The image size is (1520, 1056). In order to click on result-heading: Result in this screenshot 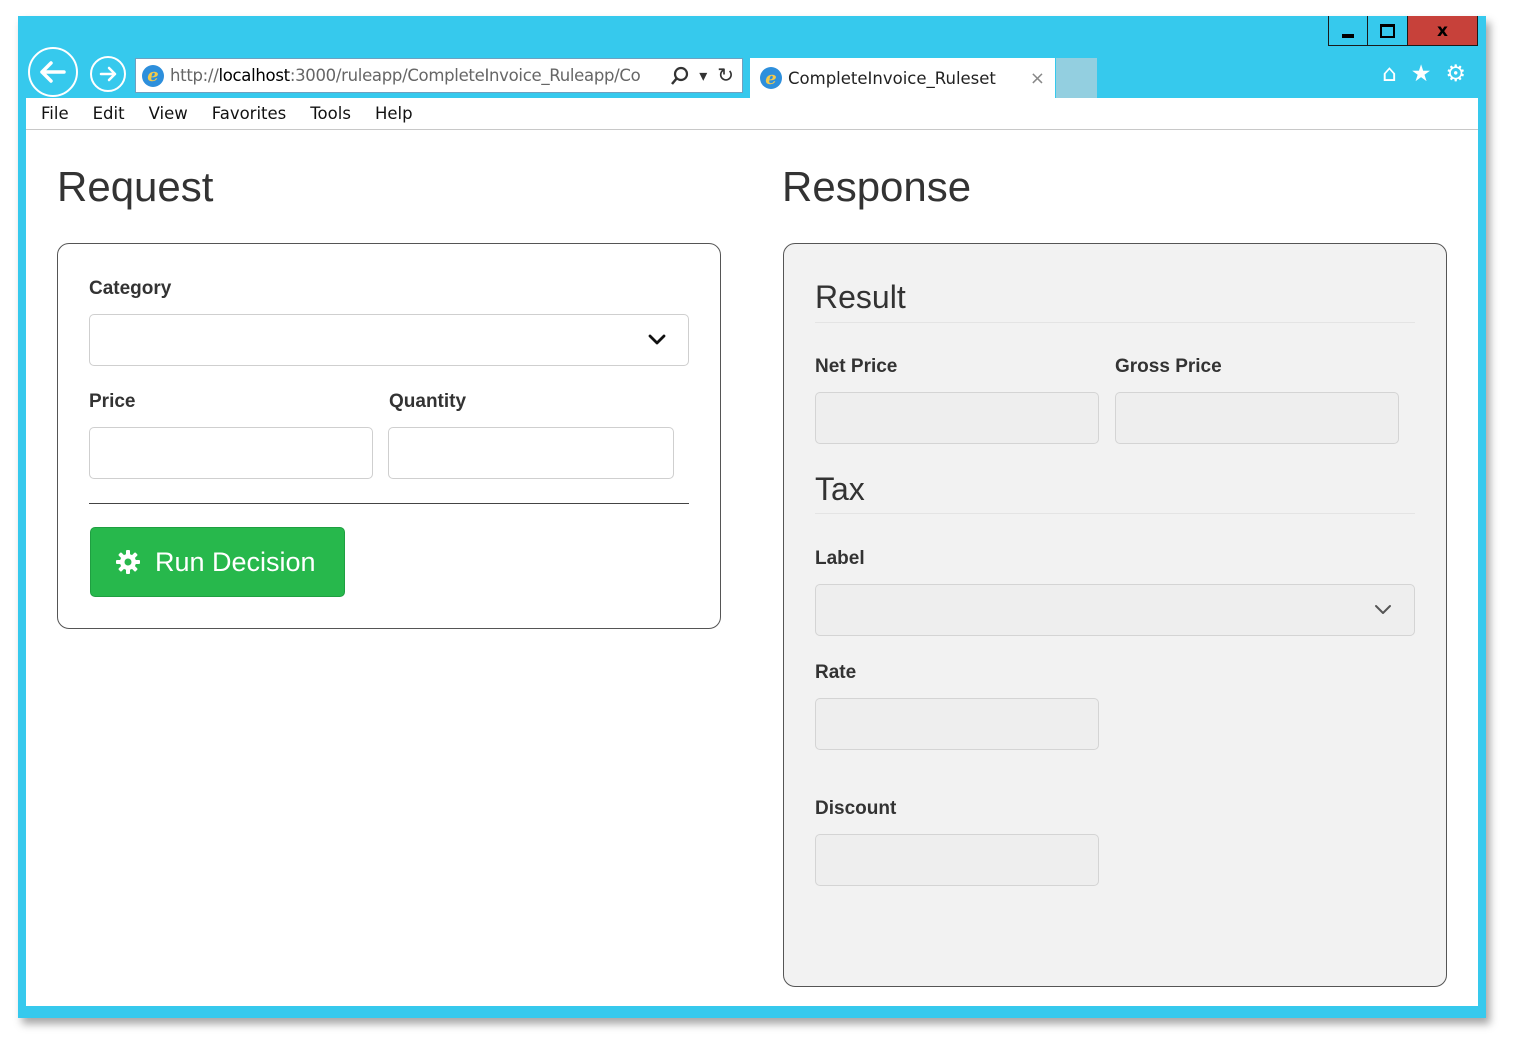, I will do `click(860, 297)`.